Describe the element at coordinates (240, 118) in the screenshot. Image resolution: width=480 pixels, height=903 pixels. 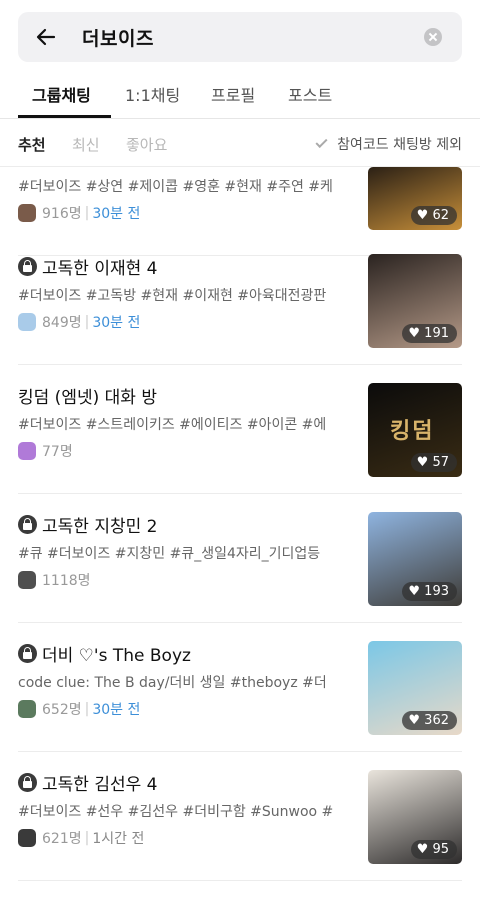
I see `tabs-divider` at that location.